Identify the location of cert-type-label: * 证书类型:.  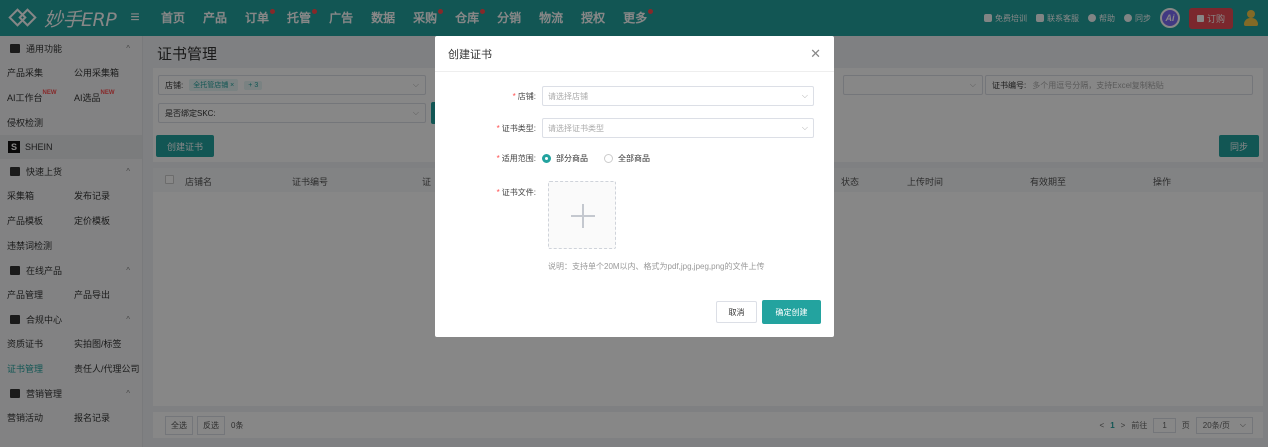
(516, 128).